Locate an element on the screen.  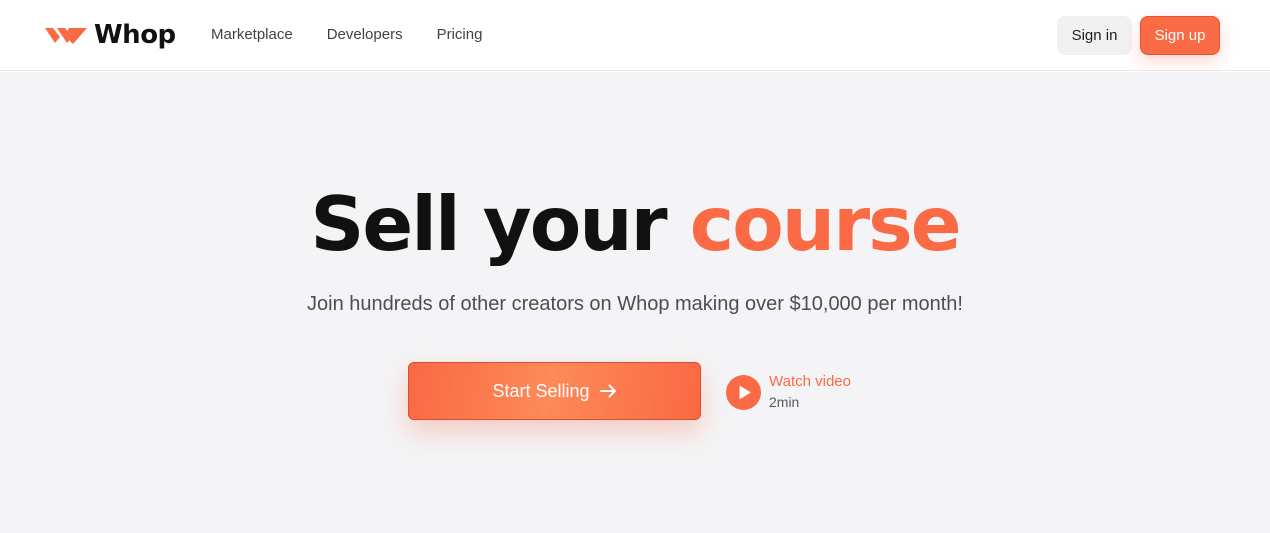
headline-accent-text: course is located at coordinates (825, 224).